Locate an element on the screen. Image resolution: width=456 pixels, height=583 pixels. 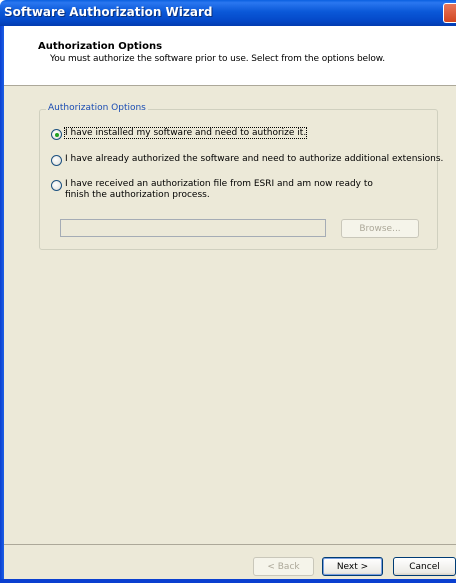
page-title: Authorization Options is located at coordinates (100, 46).